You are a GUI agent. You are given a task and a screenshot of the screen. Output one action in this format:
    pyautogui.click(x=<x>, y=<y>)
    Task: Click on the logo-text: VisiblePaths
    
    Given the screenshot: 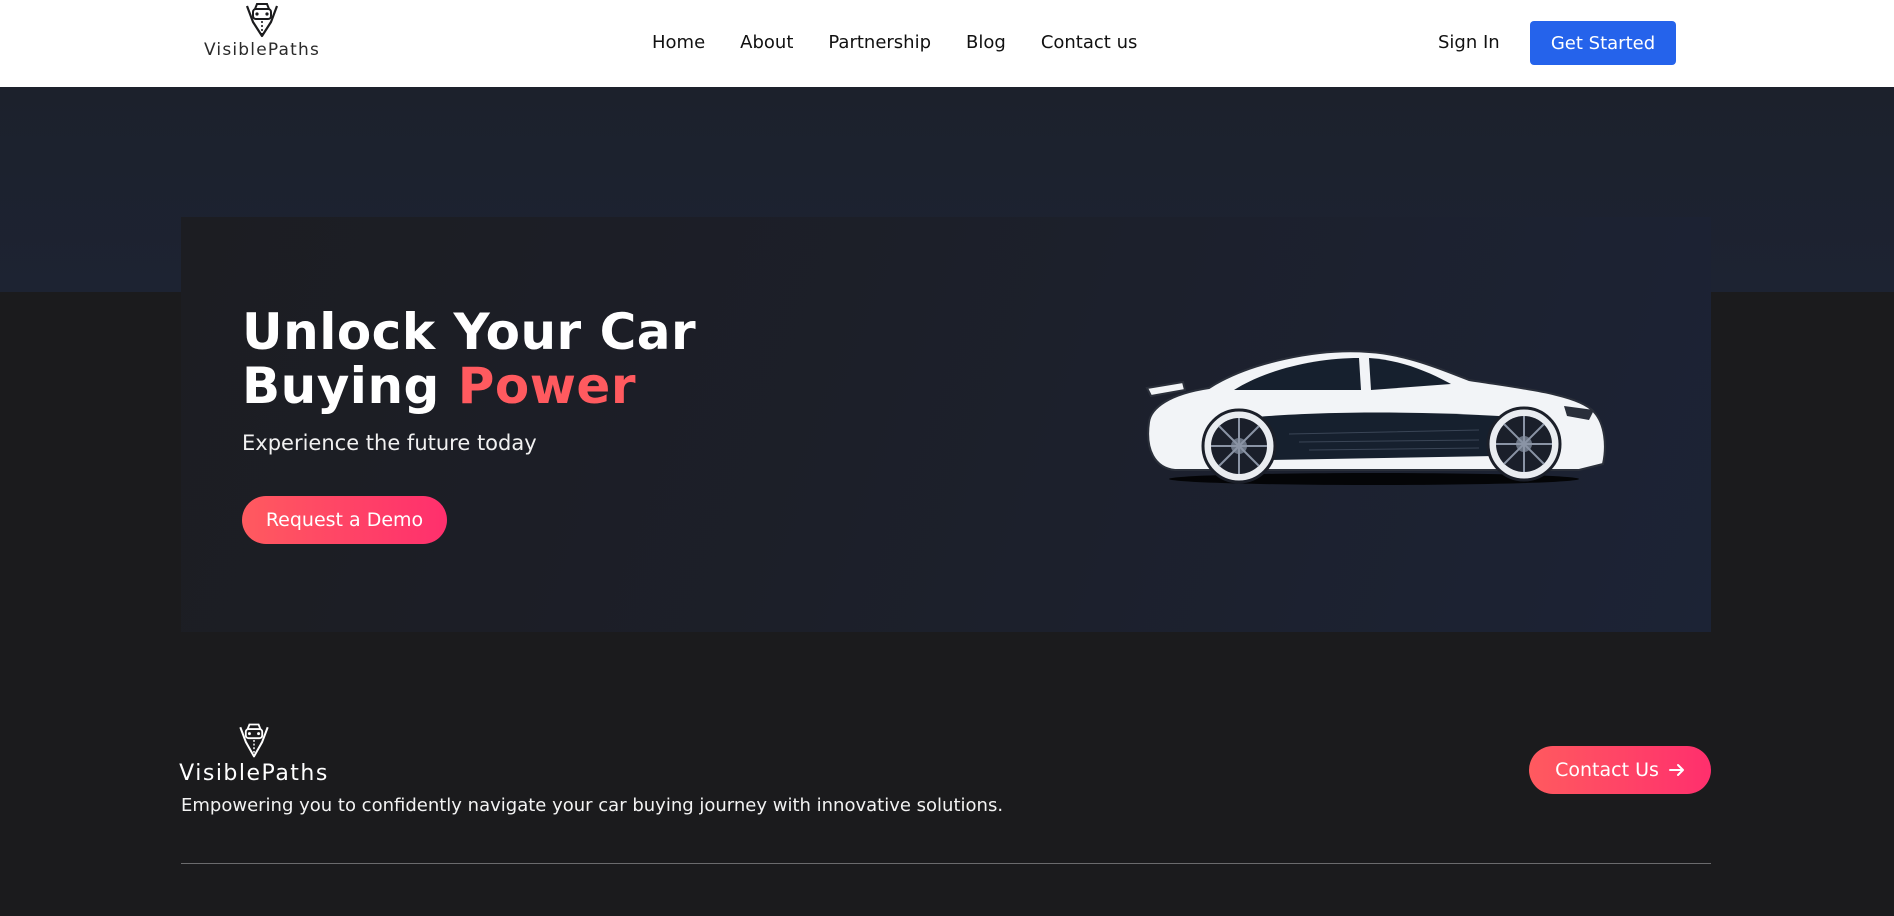 What is the action you would take?
    pyautogui.click(x=262, y=50)
    